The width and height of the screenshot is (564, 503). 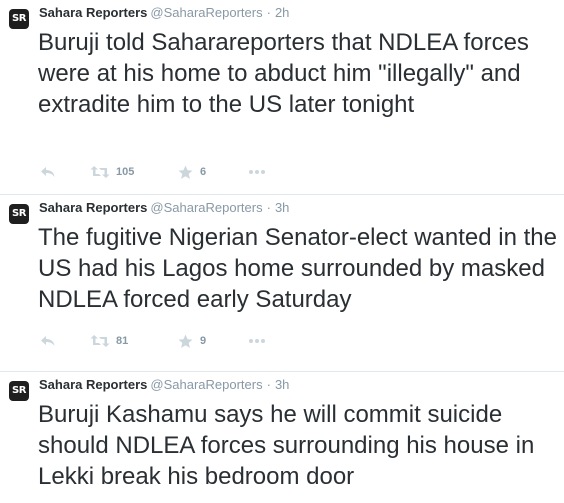 I want to click on favorite-button: 6, so click(x=192, y=172).